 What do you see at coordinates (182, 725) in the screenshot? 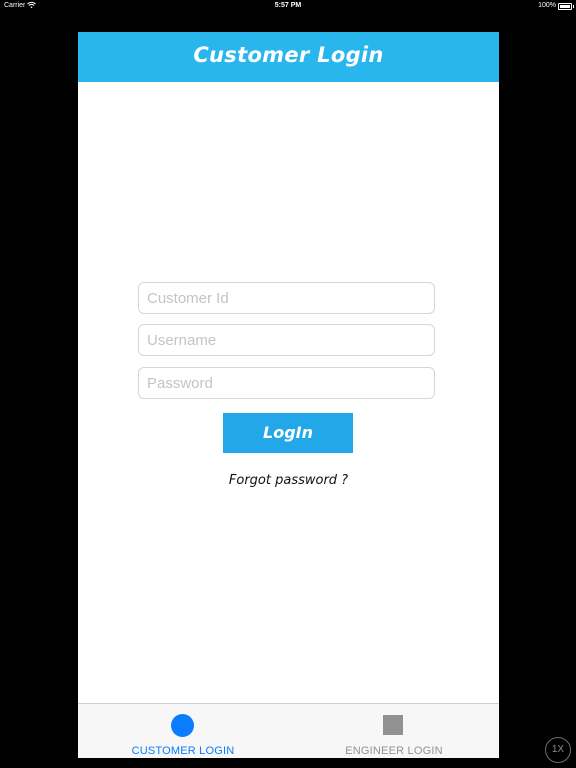
I see `circle-icon` at bounding box center [182, 725].